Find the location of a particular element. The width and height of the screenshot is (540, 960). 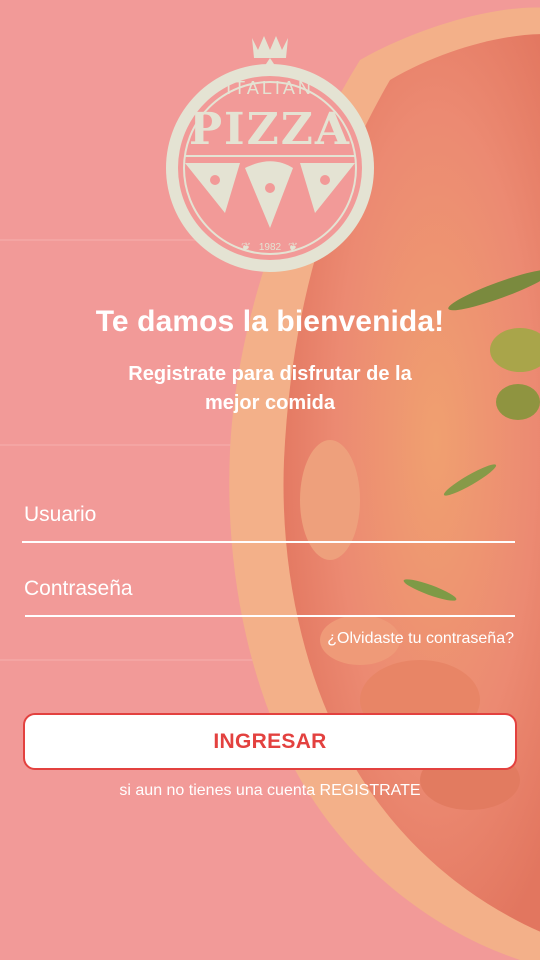

italian-pizza-logo: ITALIAN PIZZA 1982 ❦ ❦ is located at coordinates (270, 153).